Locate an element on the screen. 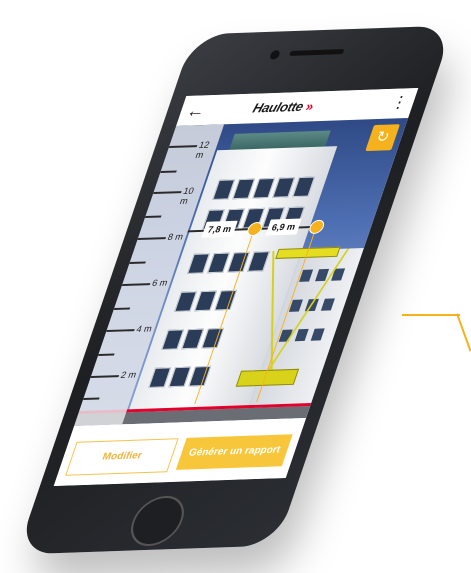  brand-logo-text: Haulotte is located at coordinates (278, 107).